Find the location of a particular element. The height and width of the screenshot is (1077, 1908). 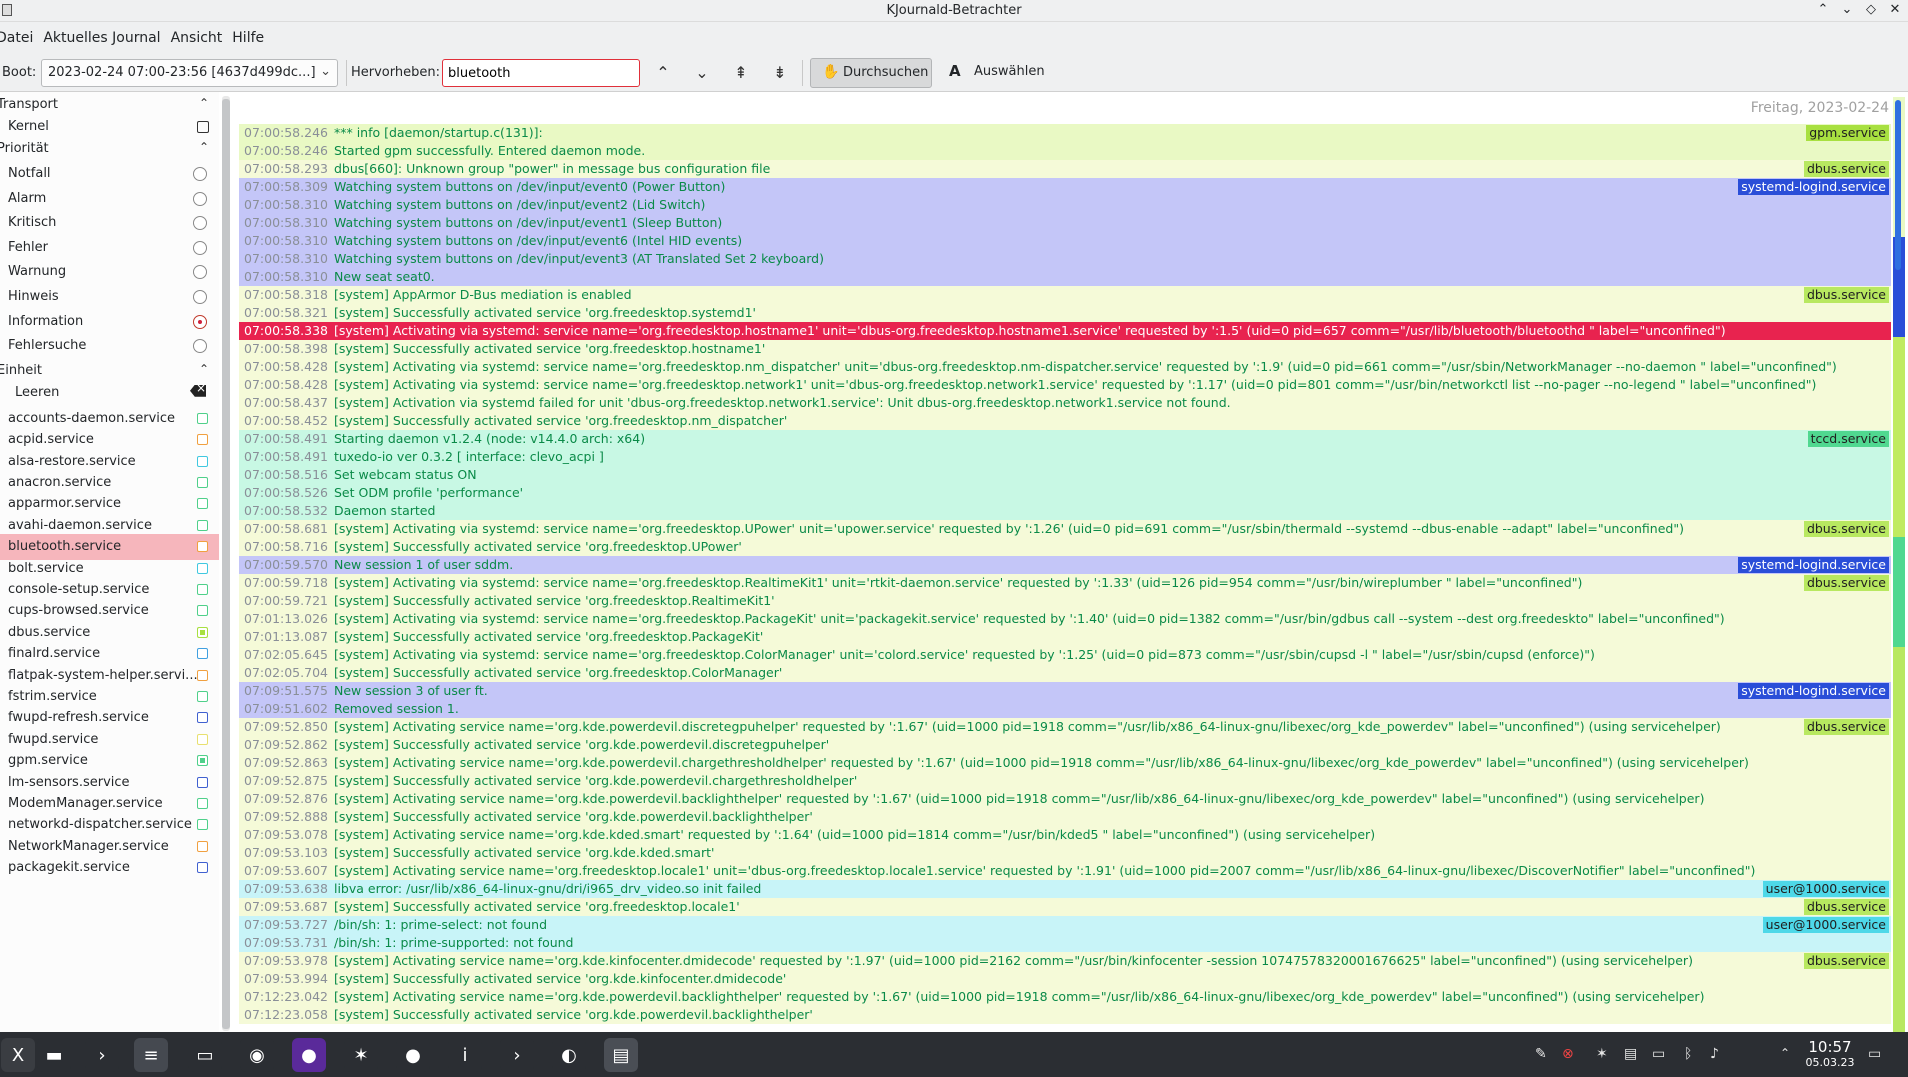

collapse-priority-icon: ⌃ is located at coordinates (204, 147).